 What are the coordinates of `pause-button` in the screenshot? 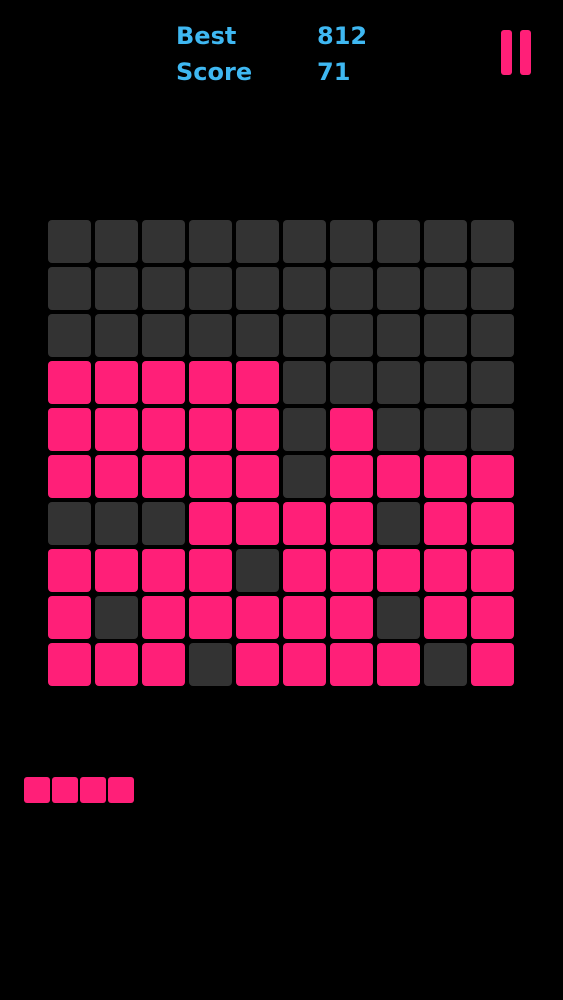 It's located at (518, 53).